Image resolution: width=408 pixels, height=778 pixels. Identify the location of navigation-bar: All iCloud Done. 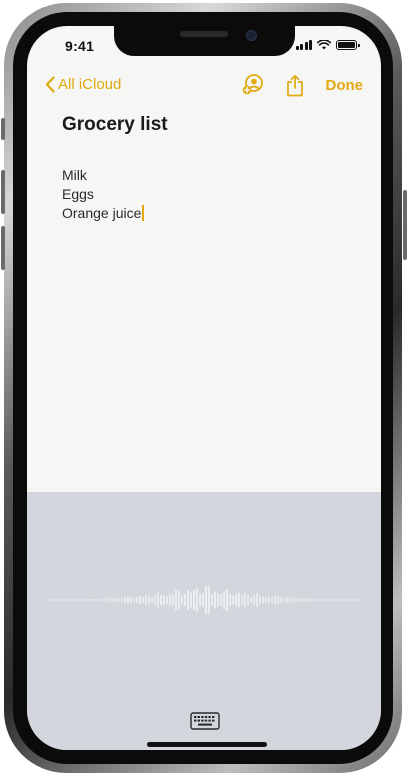
(204, 86).